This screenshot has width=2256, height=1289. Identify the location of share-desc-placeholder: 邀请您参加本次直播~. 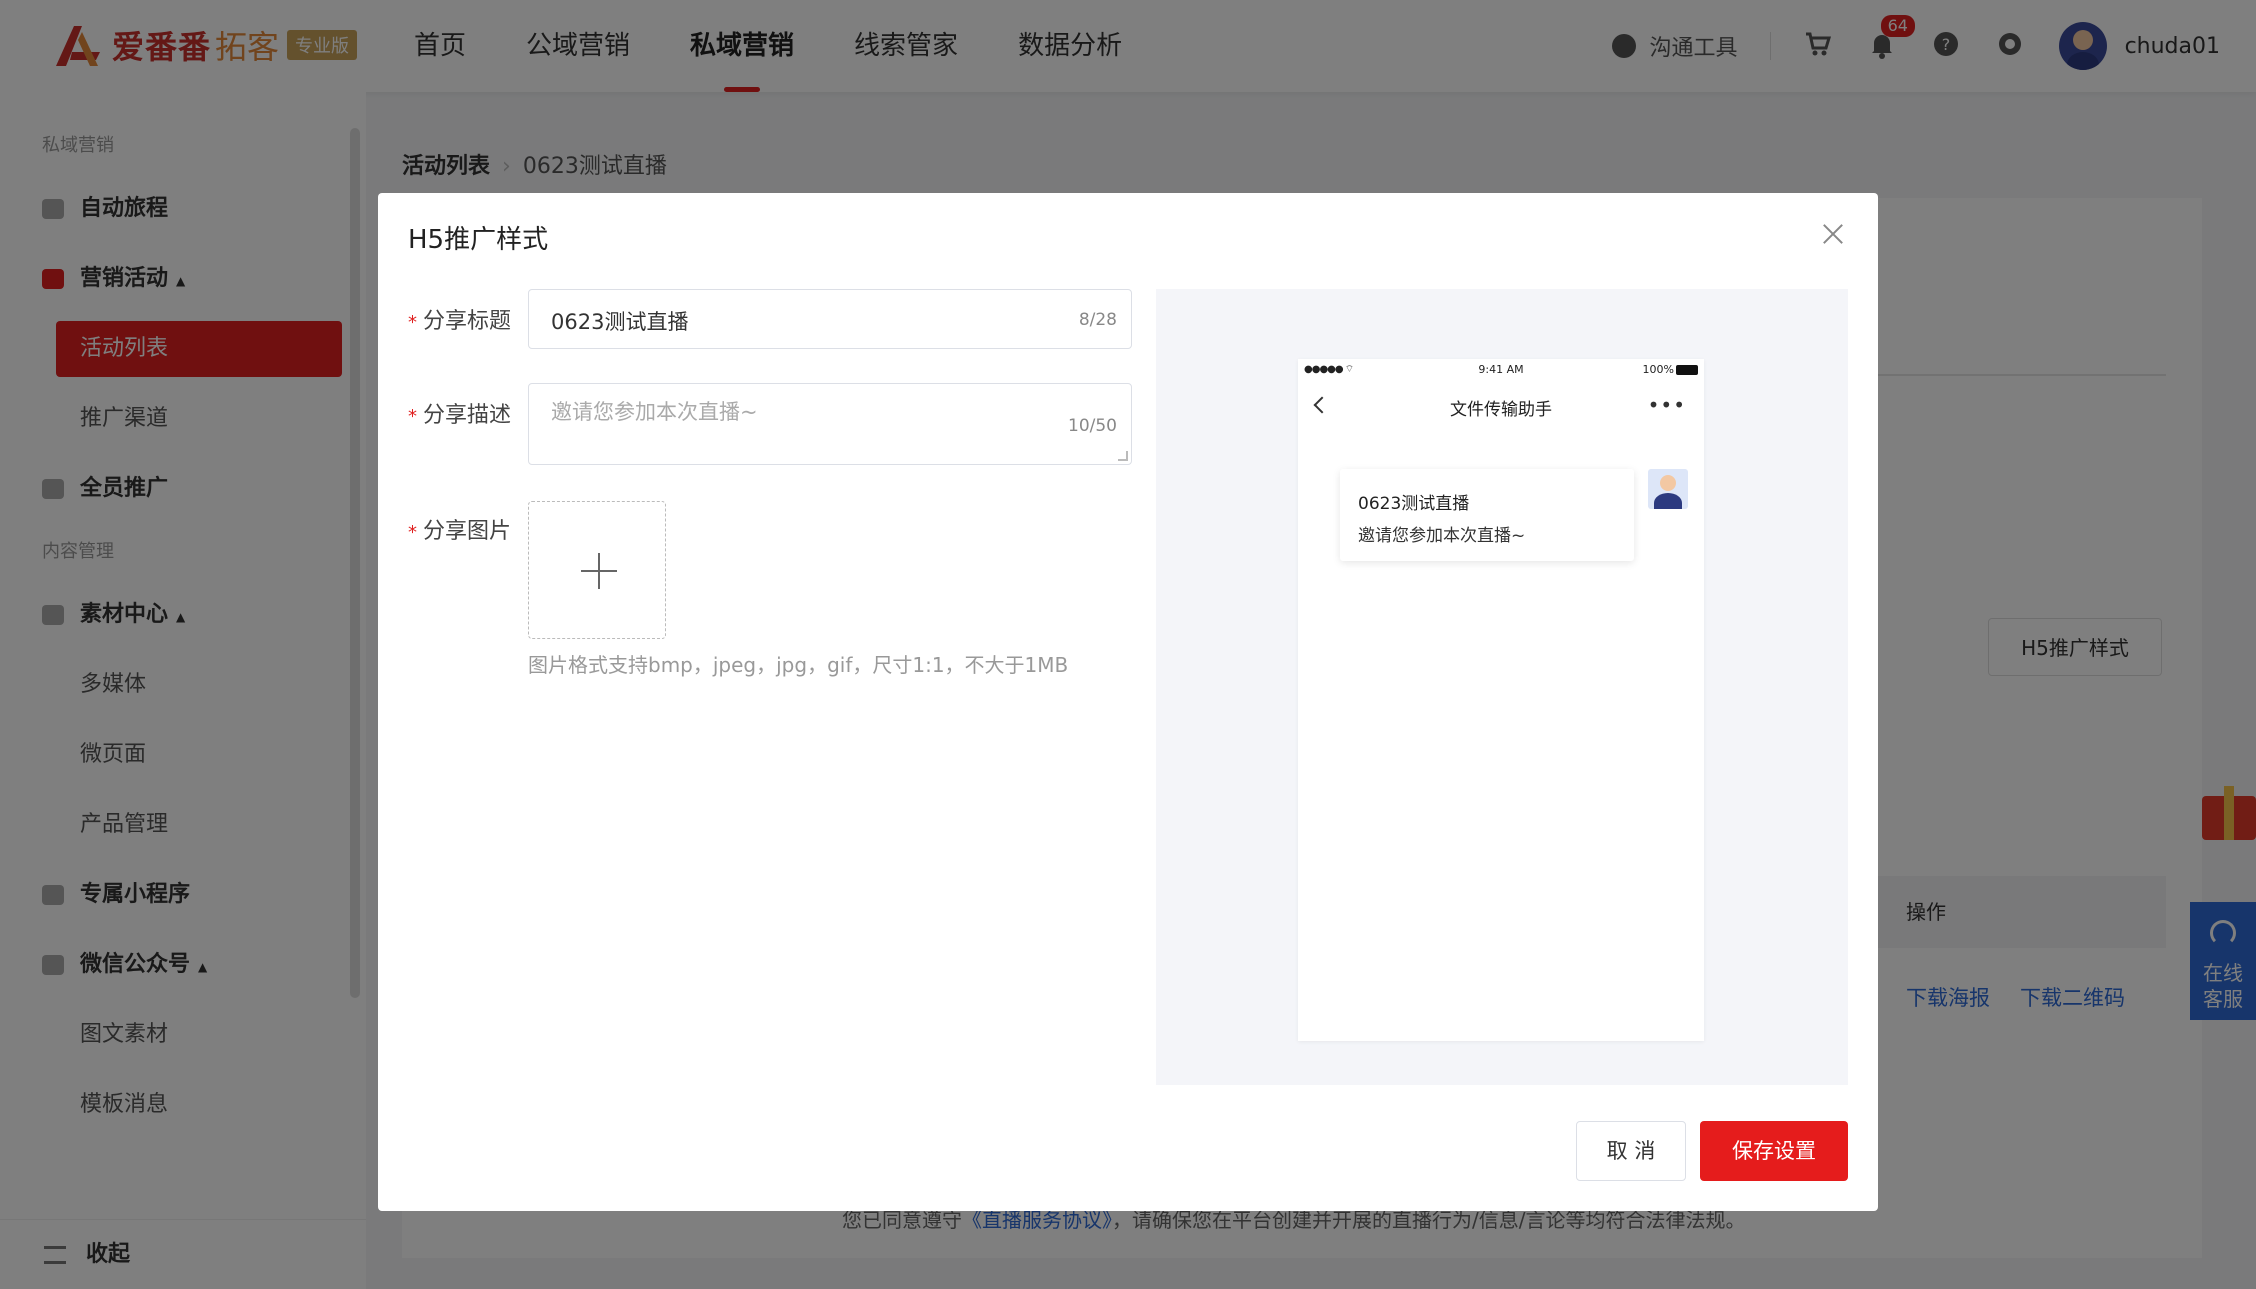
(654, 412).